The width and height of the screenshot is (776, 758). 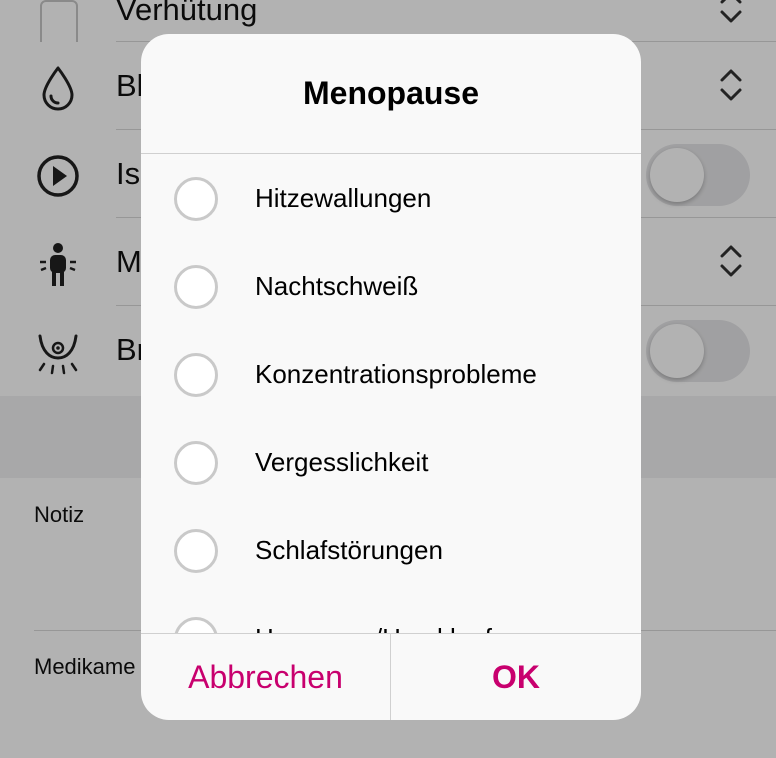 What do you see at coordinates (265, 677) in the screenshot?
I see `cancel-button: Abbrechen` at bounding box center [265, 677].